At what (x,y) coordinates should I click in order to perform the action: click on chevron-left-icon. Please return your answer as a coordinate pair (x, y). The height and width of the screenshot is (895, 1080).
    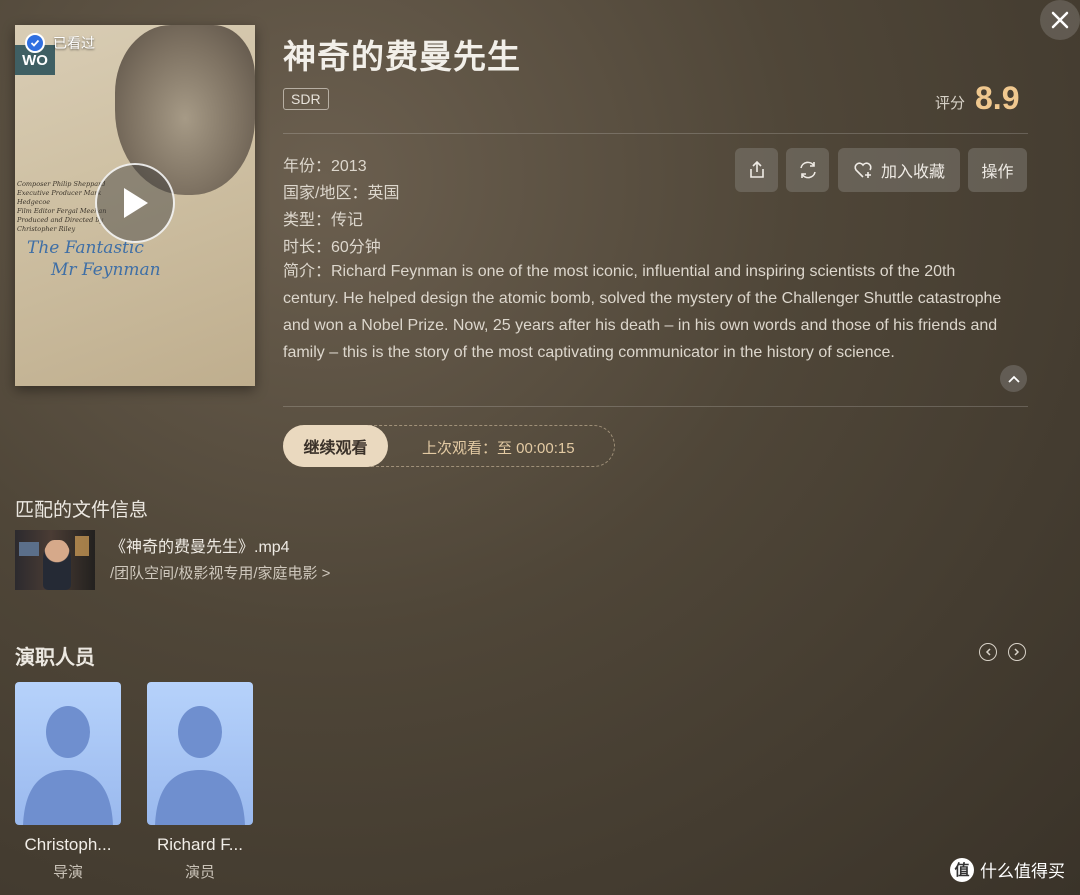
    Looking at the image, I should click on (988, 652).